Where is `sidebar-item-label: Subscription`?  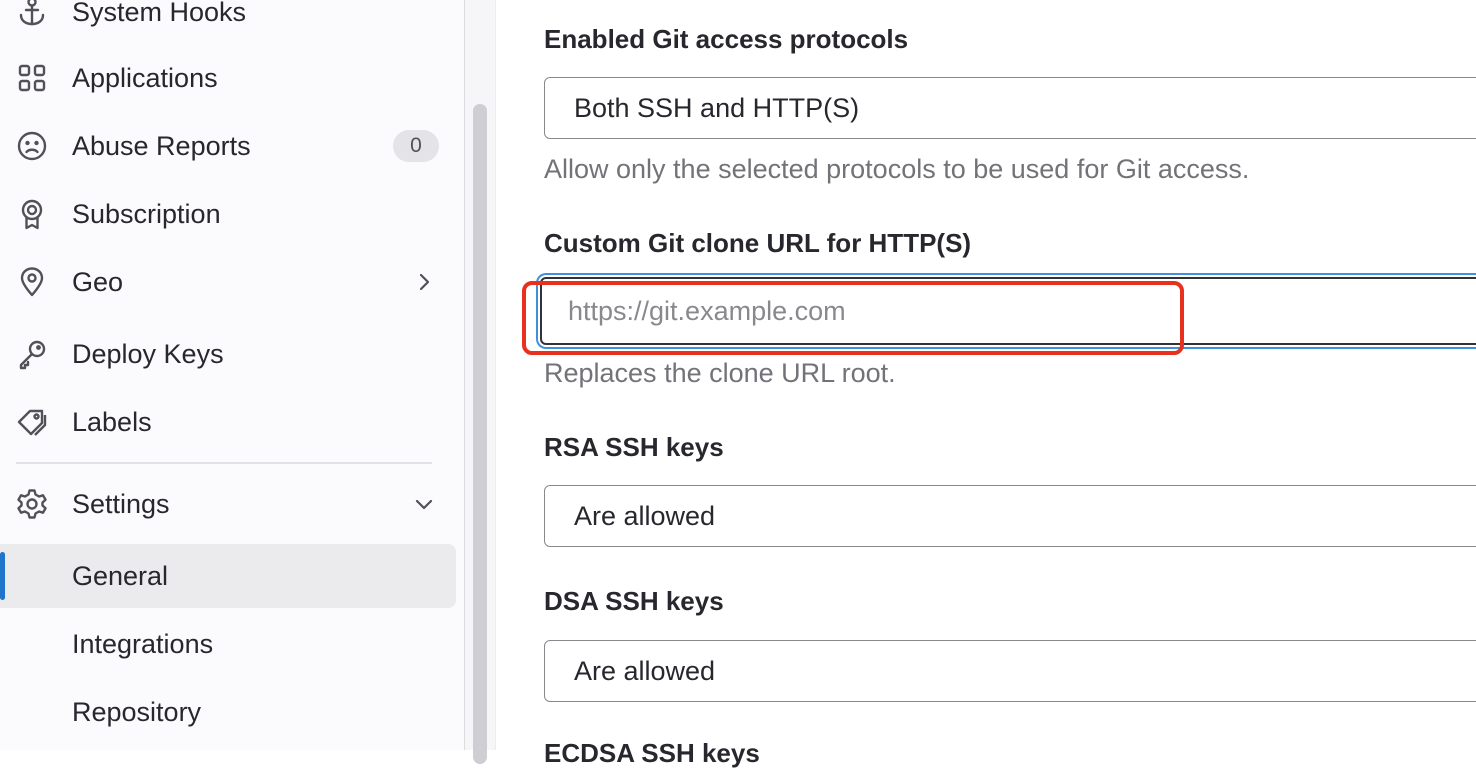
sidebar-item-label: Subscription is located at coordinates (146, 213).